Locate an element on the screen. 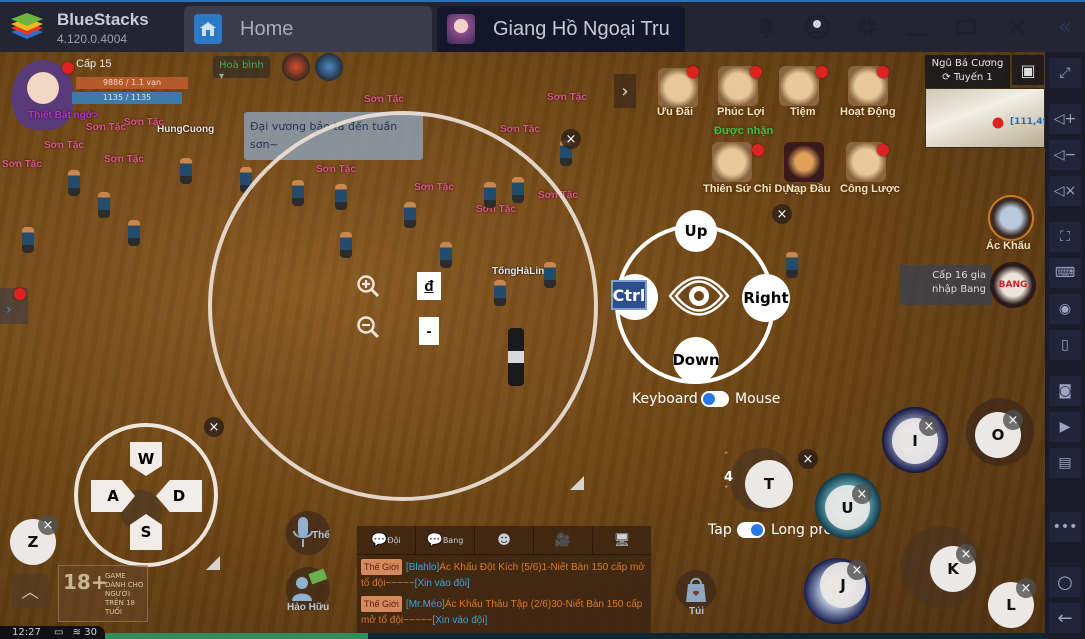  chat-tab-screen: 🖥 is located at coordinates (622, 540).